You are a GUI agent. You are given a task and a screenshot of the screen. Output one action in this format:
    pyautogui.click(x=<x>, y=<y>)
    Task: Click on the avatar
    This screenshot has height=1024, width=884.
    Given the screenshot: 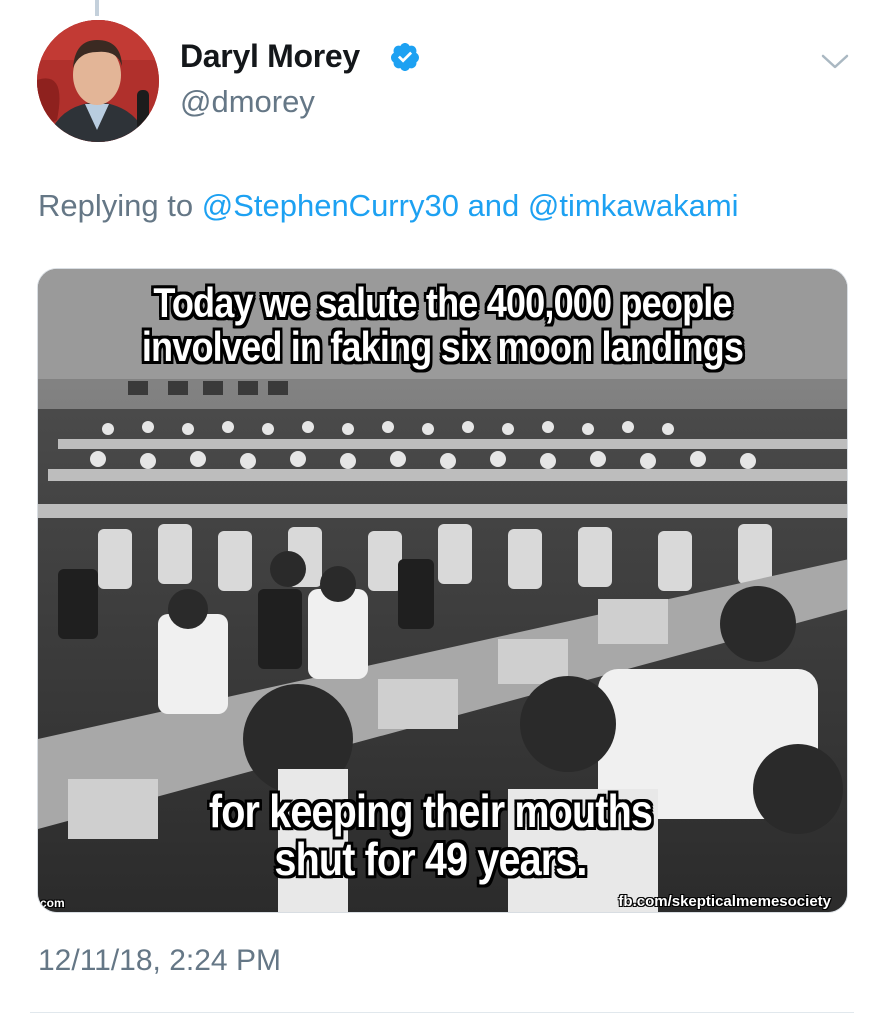 What is the action you would take?
    pyautogui.click(x=98, y=81)
    